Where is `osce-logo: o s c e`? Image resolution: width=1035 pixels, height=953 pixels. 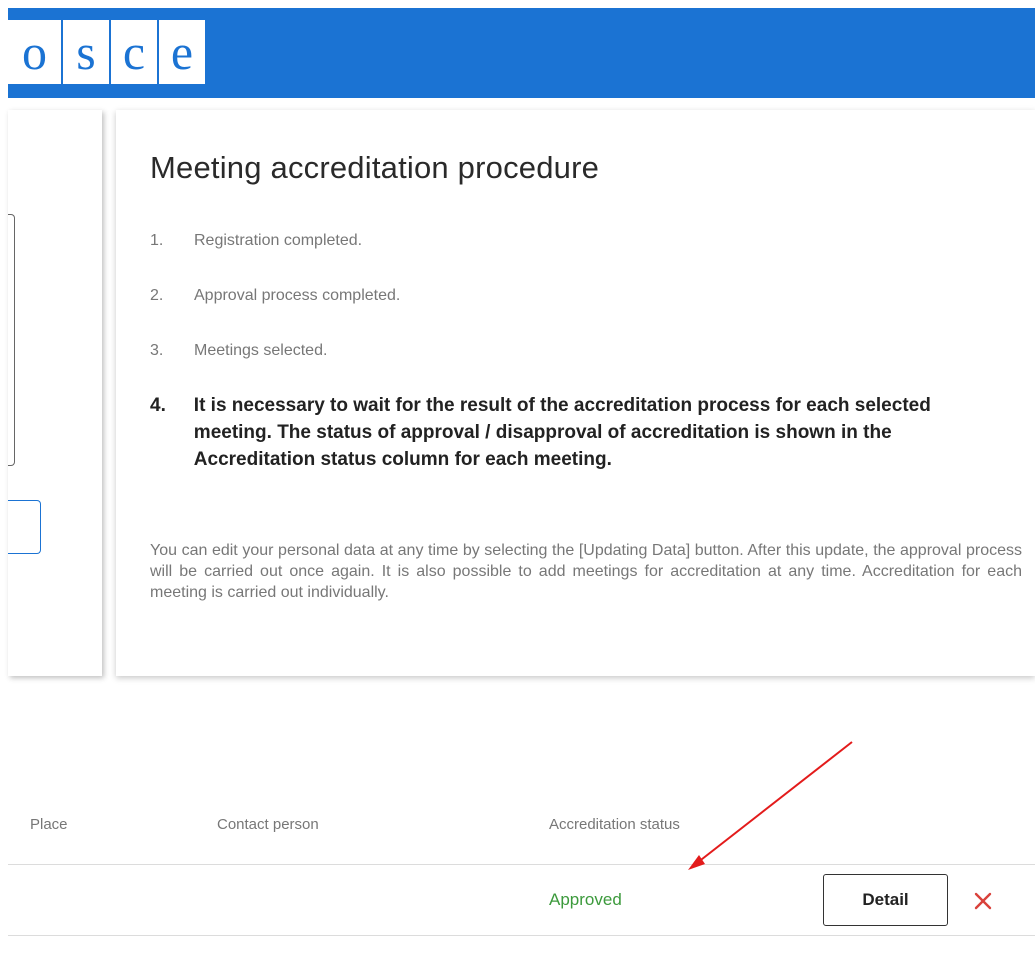 osce-logo: o s c e is located at coordinates (107, 53).